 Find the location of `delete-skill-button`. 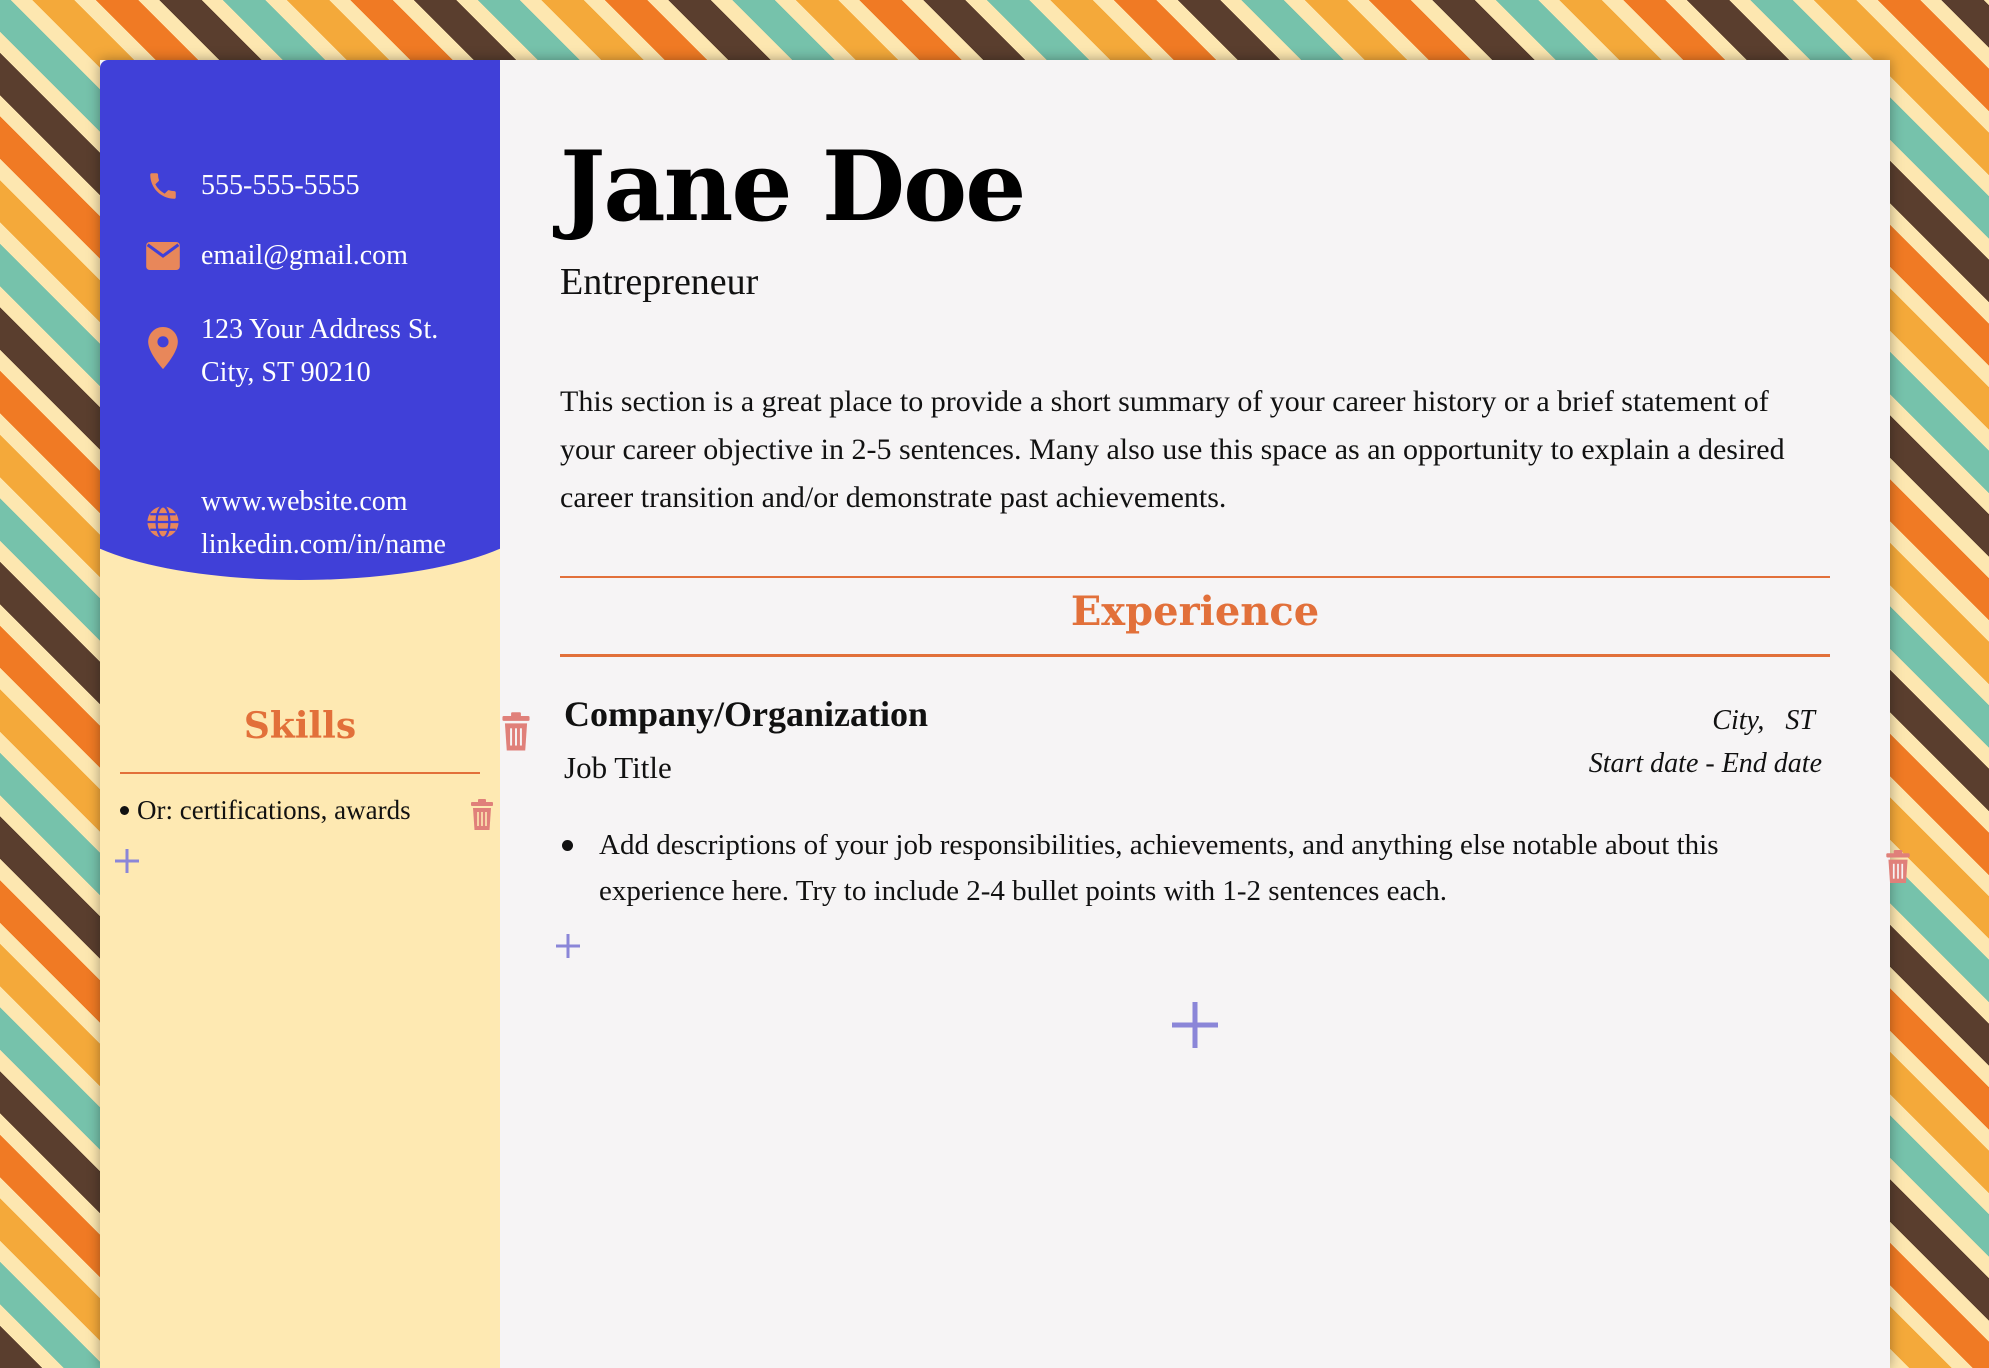

delete-skill-button is located at coordinates (482, 815).